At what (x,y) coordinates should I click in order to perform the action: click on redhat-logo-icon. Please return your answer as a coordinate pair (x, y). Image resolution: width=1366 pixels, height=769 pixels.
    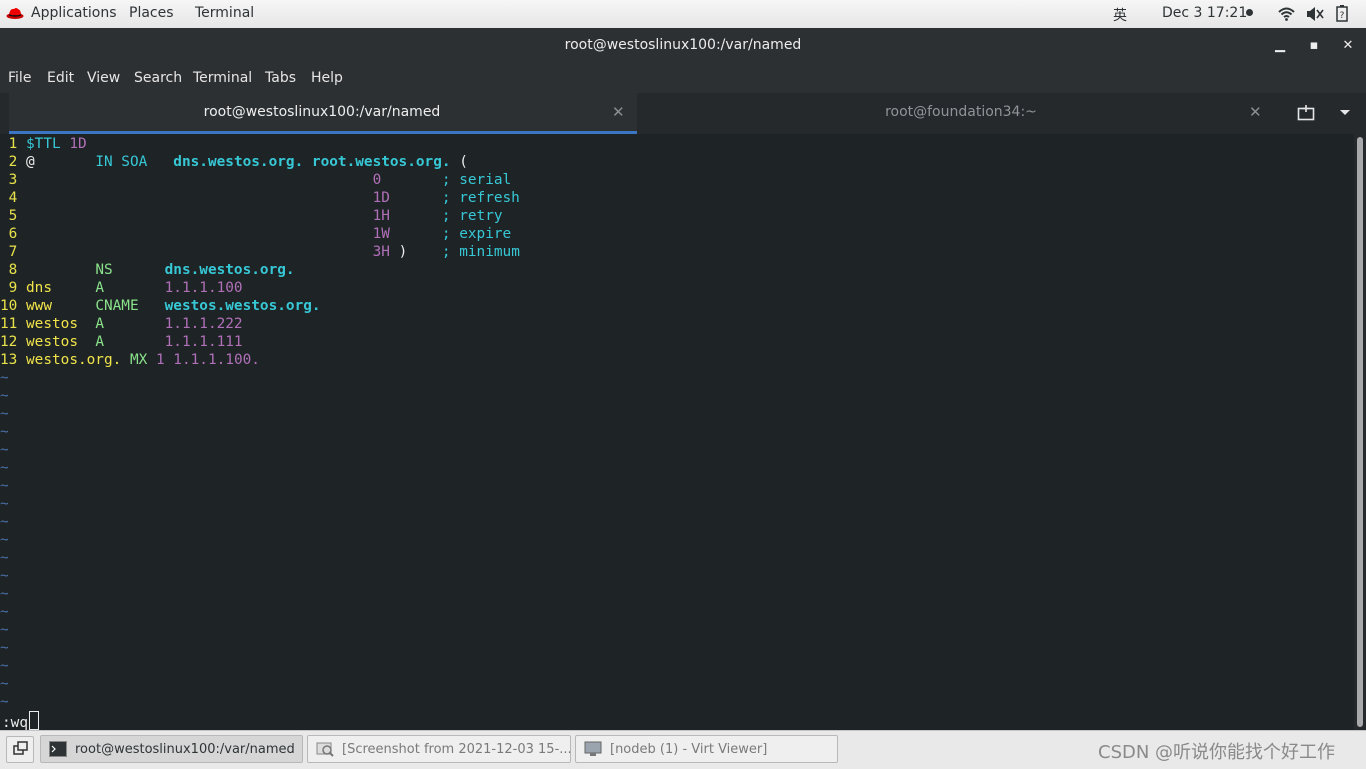
    Looking at the image, I should click on (15, 13).